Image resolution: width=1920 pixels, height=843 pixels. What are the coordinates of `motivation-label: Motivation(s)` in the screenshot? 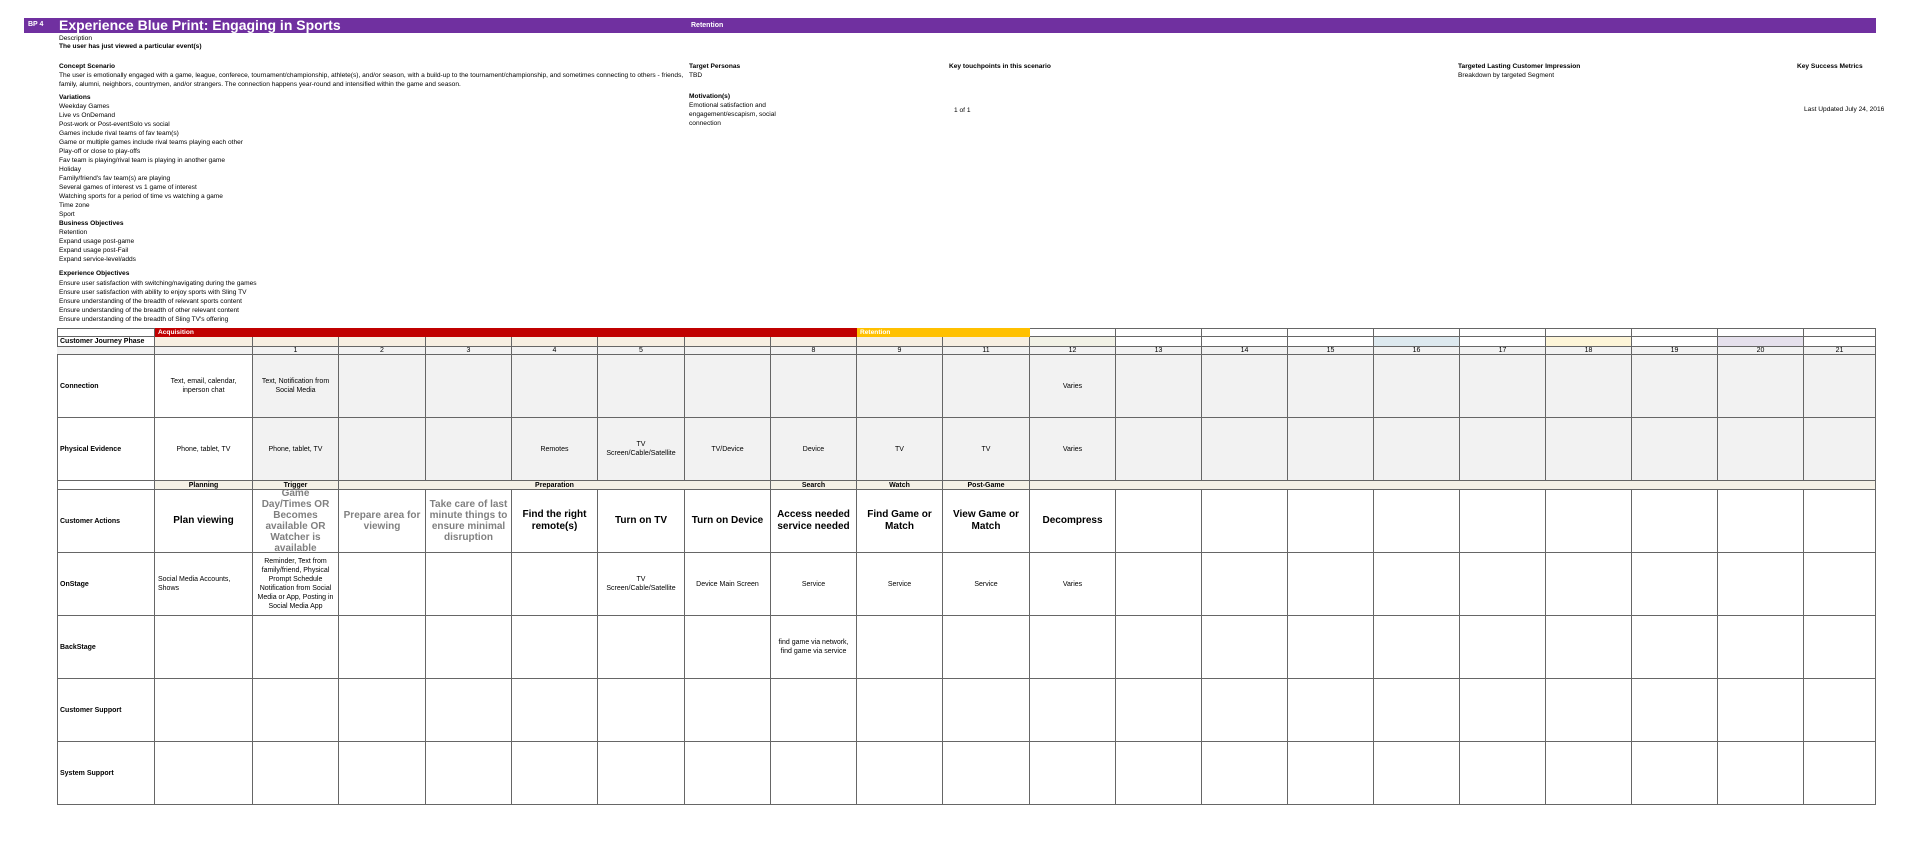 It's located at (710, 96).